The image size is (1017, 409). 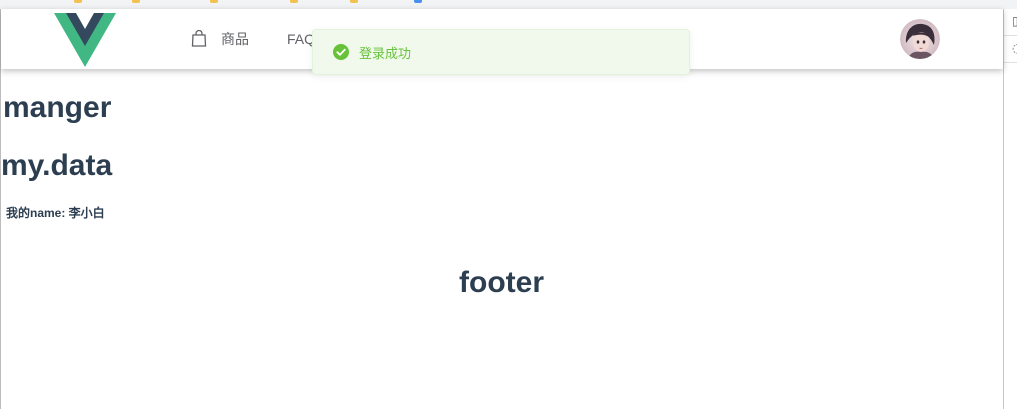 I want to click on nav-item-faq: FAQ, so click(x=301, y=39).